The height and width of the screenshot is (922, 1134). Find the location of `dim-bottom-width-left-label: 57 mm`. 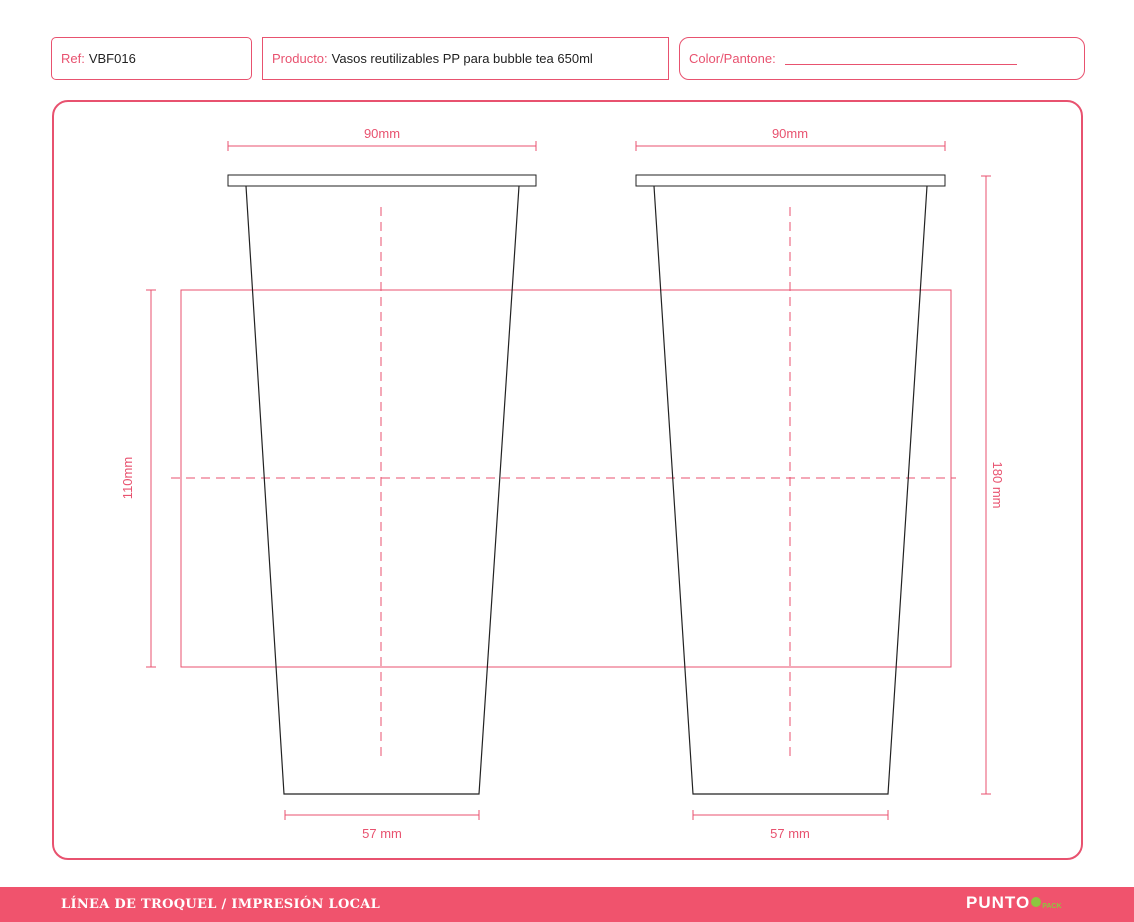

dim-bottom-width-left-label: 57 mm is located at coordinates (382, 833).